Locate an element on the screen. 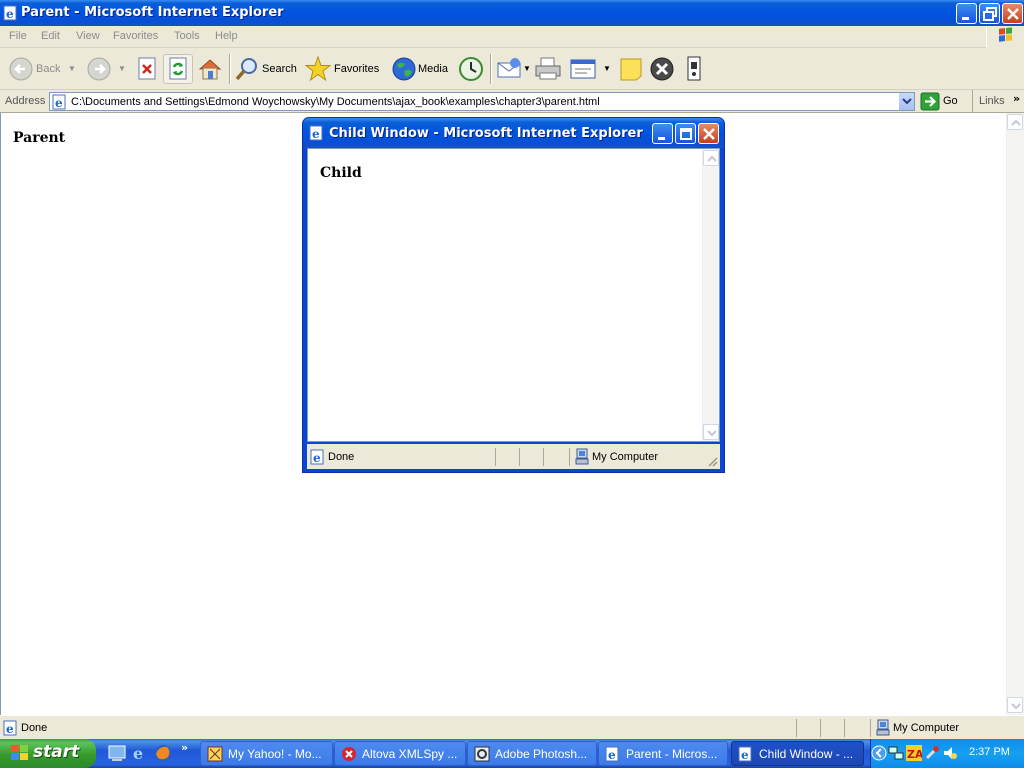 This screenshot has width=1024, height=768. windows-flag-icon is located at coordinates (19, 752).